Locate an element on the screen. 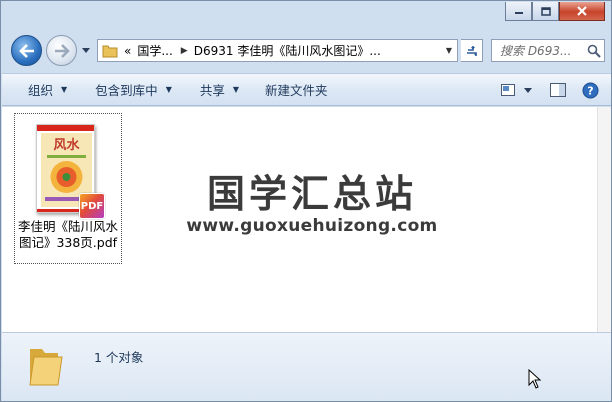 This screenshot has width=612, height=402. back-arrow-icon is located at coordinates (26, 50).